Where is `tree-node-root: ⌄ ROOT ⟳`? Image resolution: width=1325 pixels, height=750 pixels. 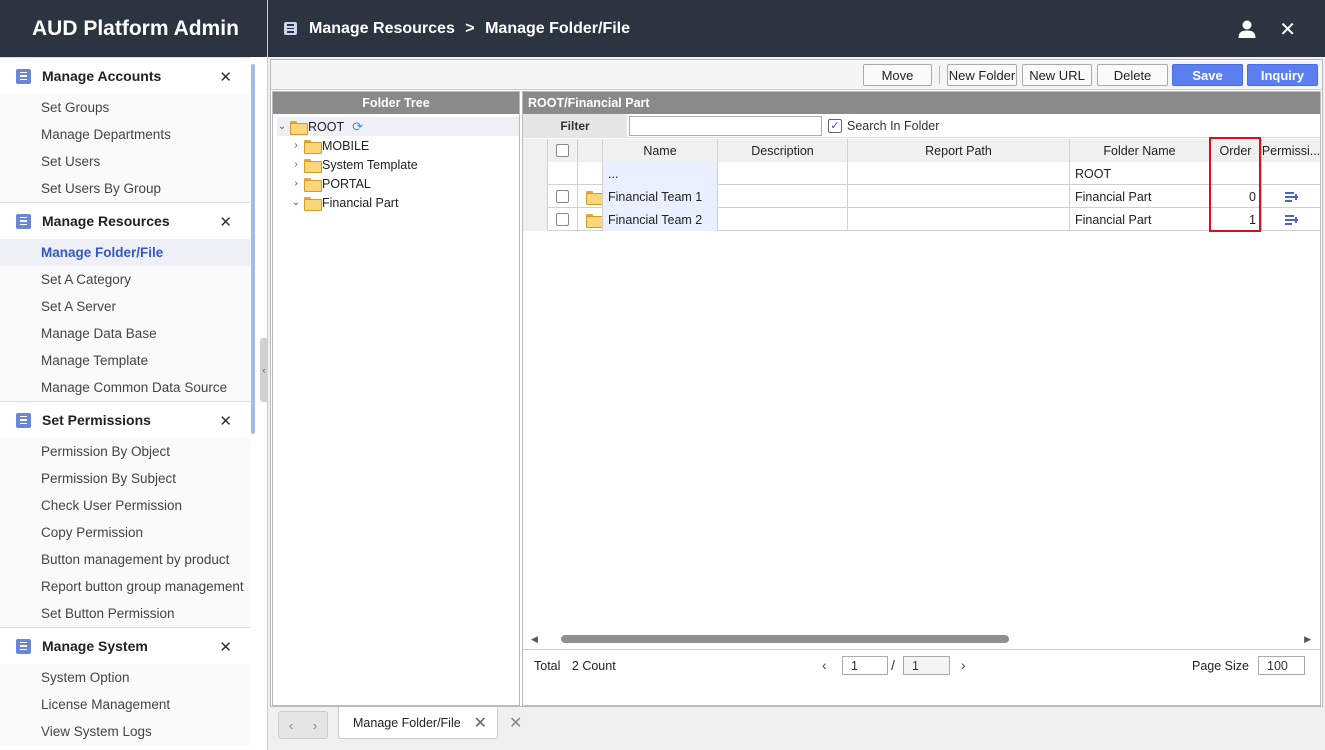
tree-node-root: ⌄ ROOT ⟳ is located at coordinates (398, 126).